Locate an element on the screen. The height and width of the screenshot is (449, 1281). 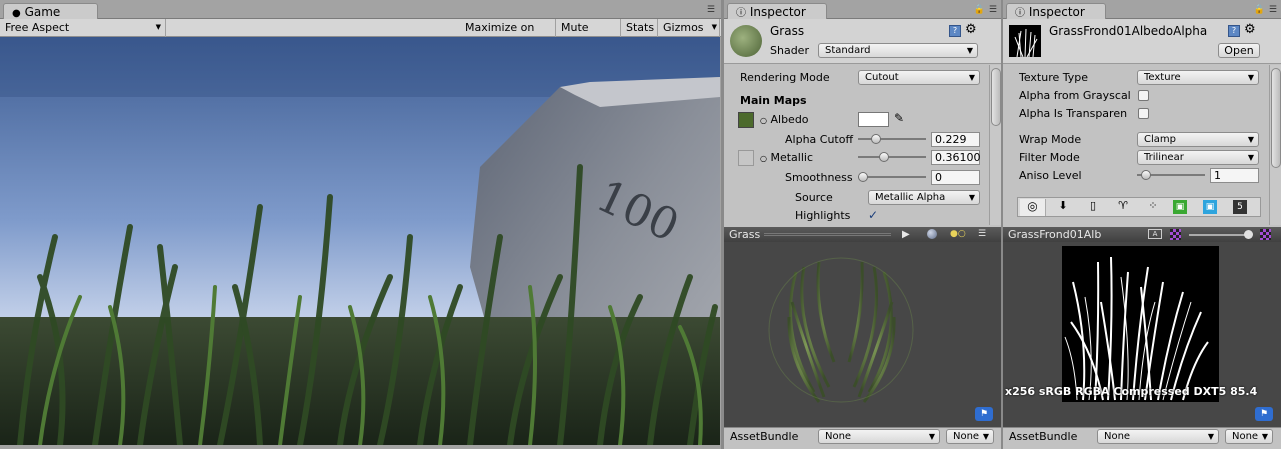
open-label: Open is located at coordinates (1239, 50).